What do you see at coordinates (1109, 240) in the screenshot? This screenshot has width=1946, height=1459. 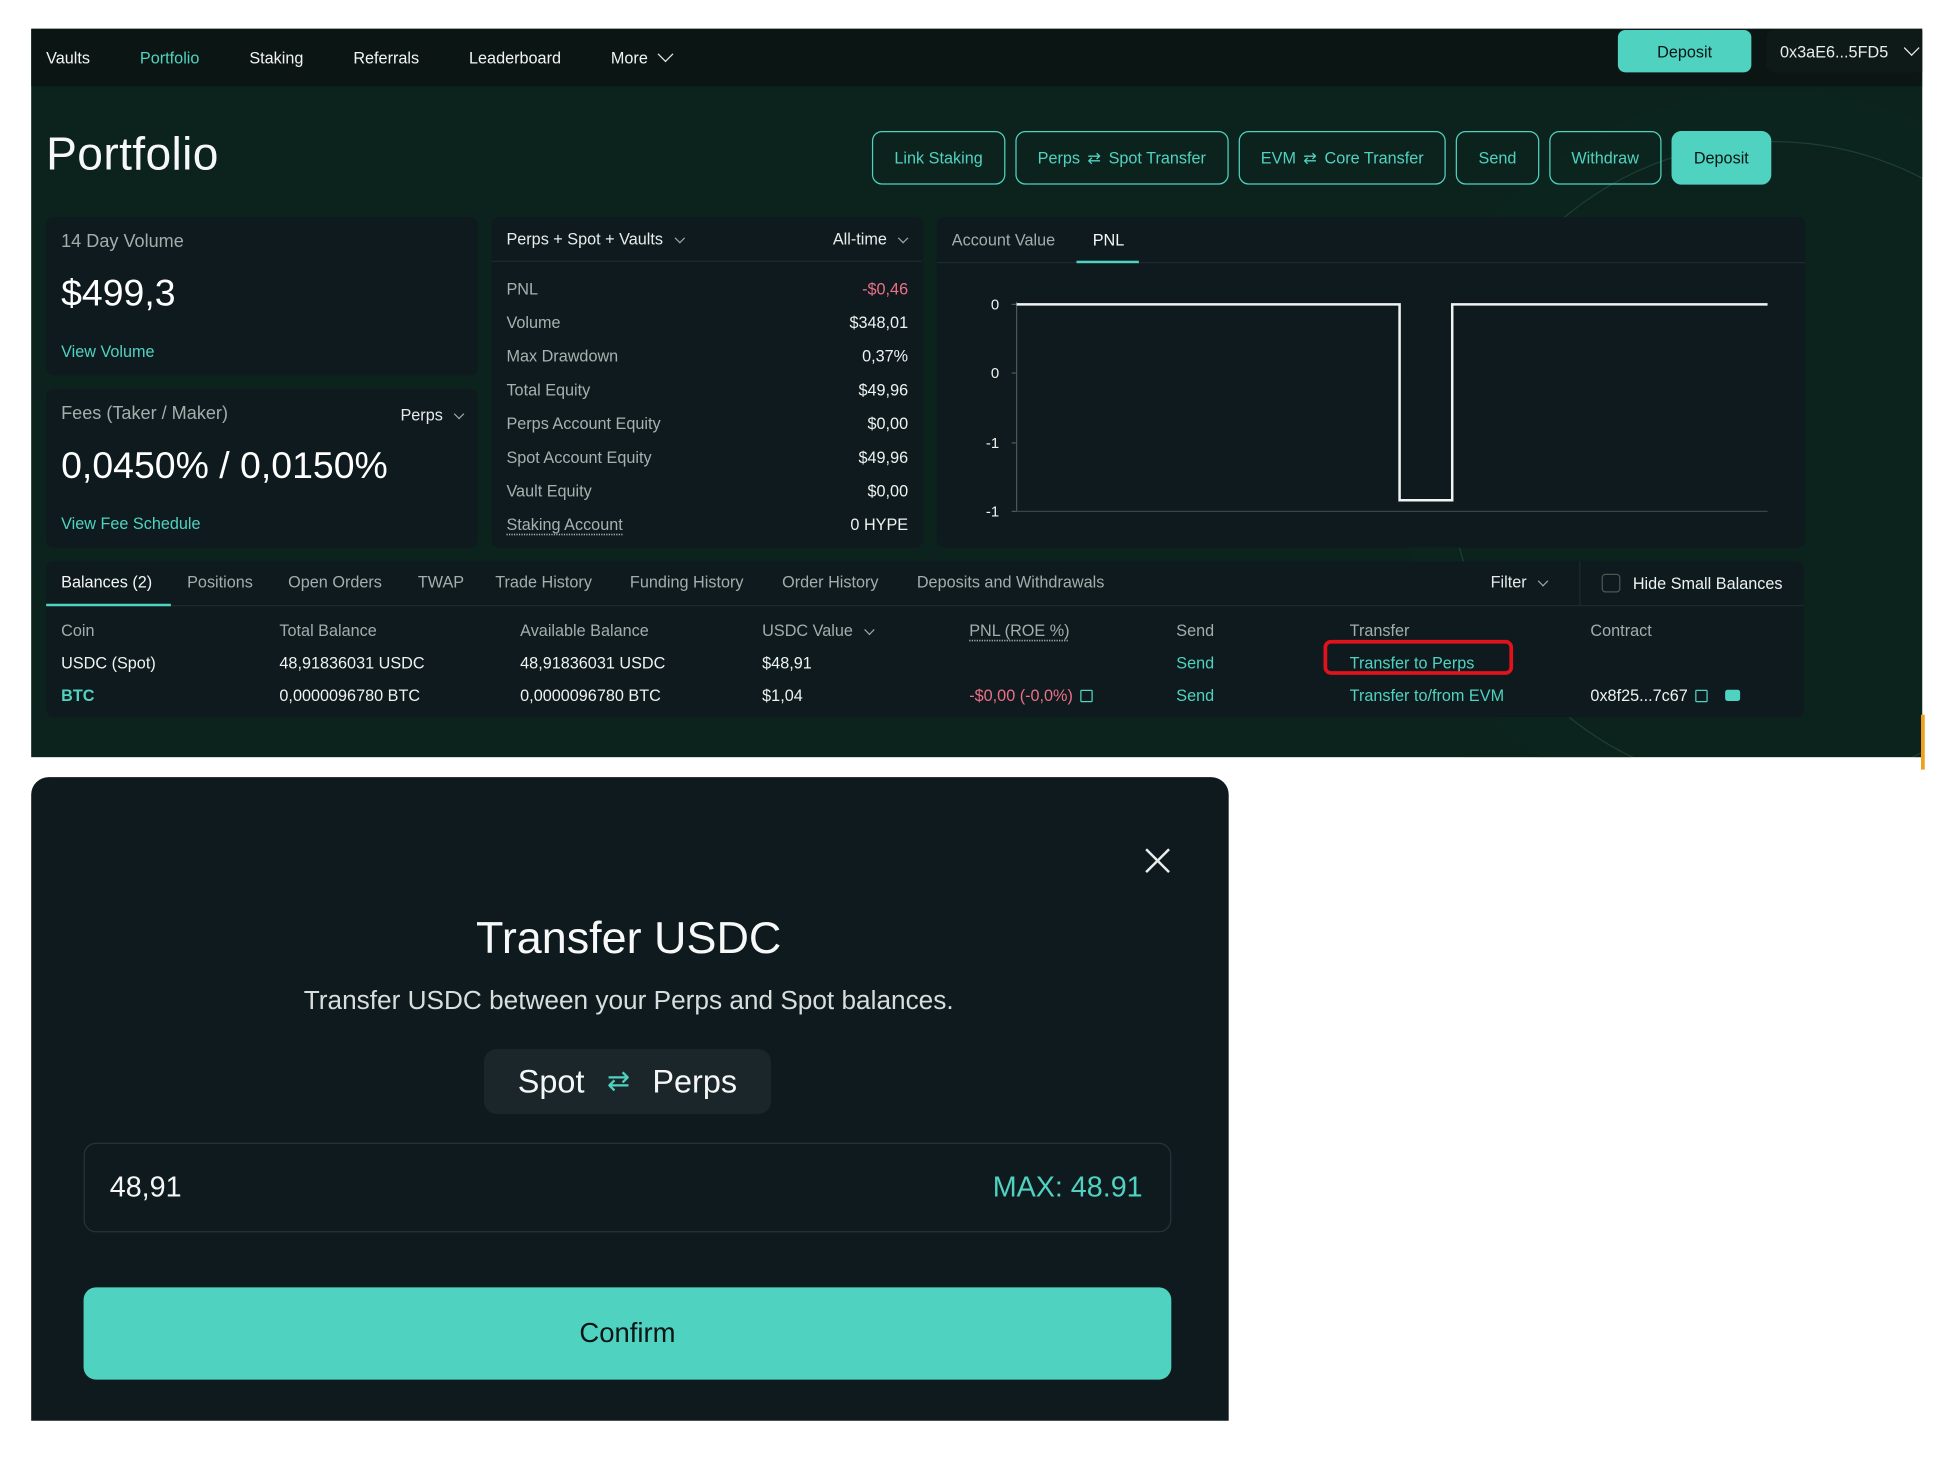 I see `tab-pnl: PNL` at bounding box center [1109, 240].